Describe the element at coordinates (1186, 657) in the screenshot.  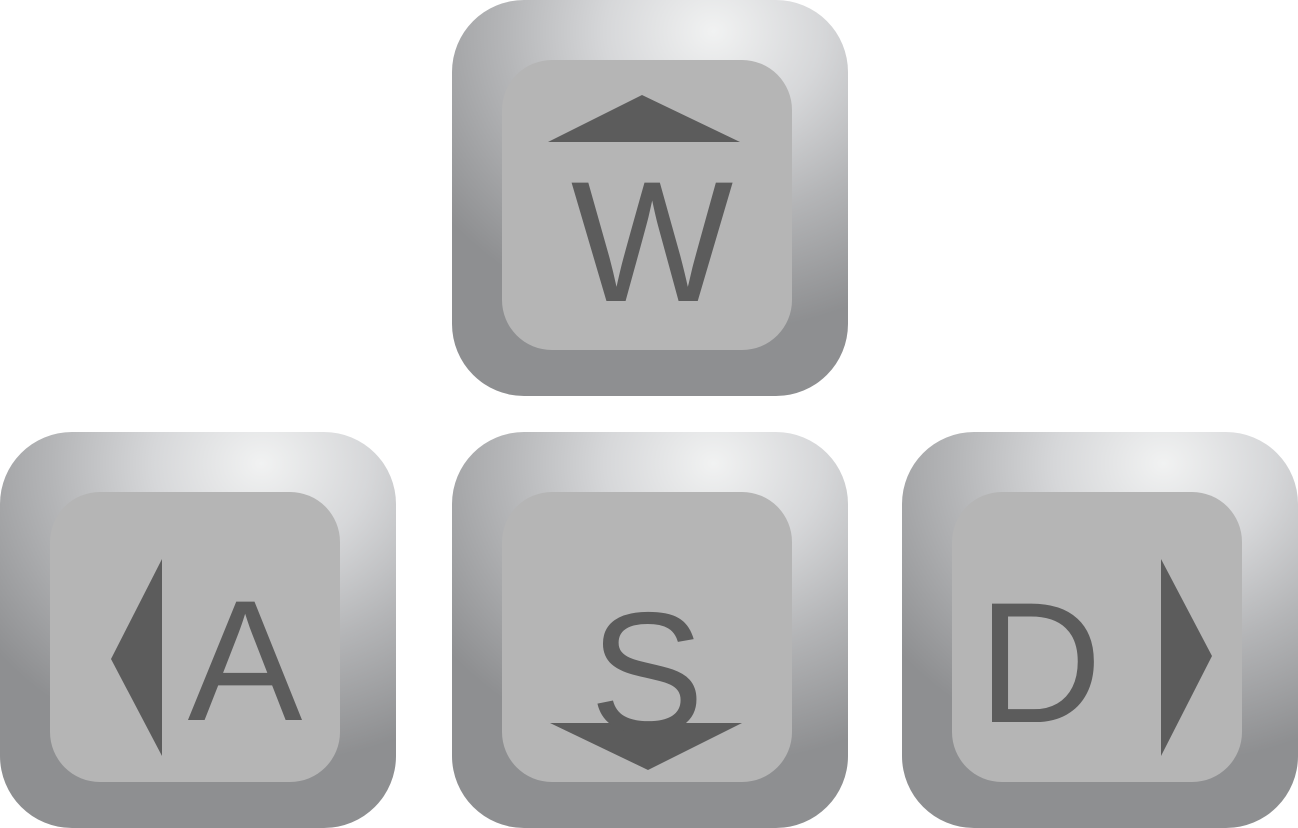
I see `right-arrow-icon` at that location.